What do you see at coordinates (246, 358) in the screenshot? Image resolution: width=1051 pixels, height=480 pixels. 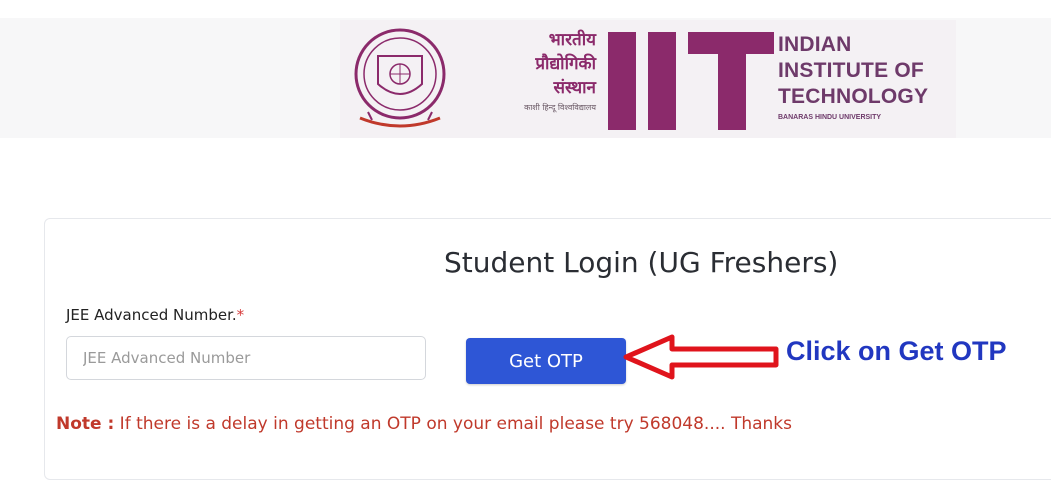 I see `jee-number-input` at bounding box center [246, 358].